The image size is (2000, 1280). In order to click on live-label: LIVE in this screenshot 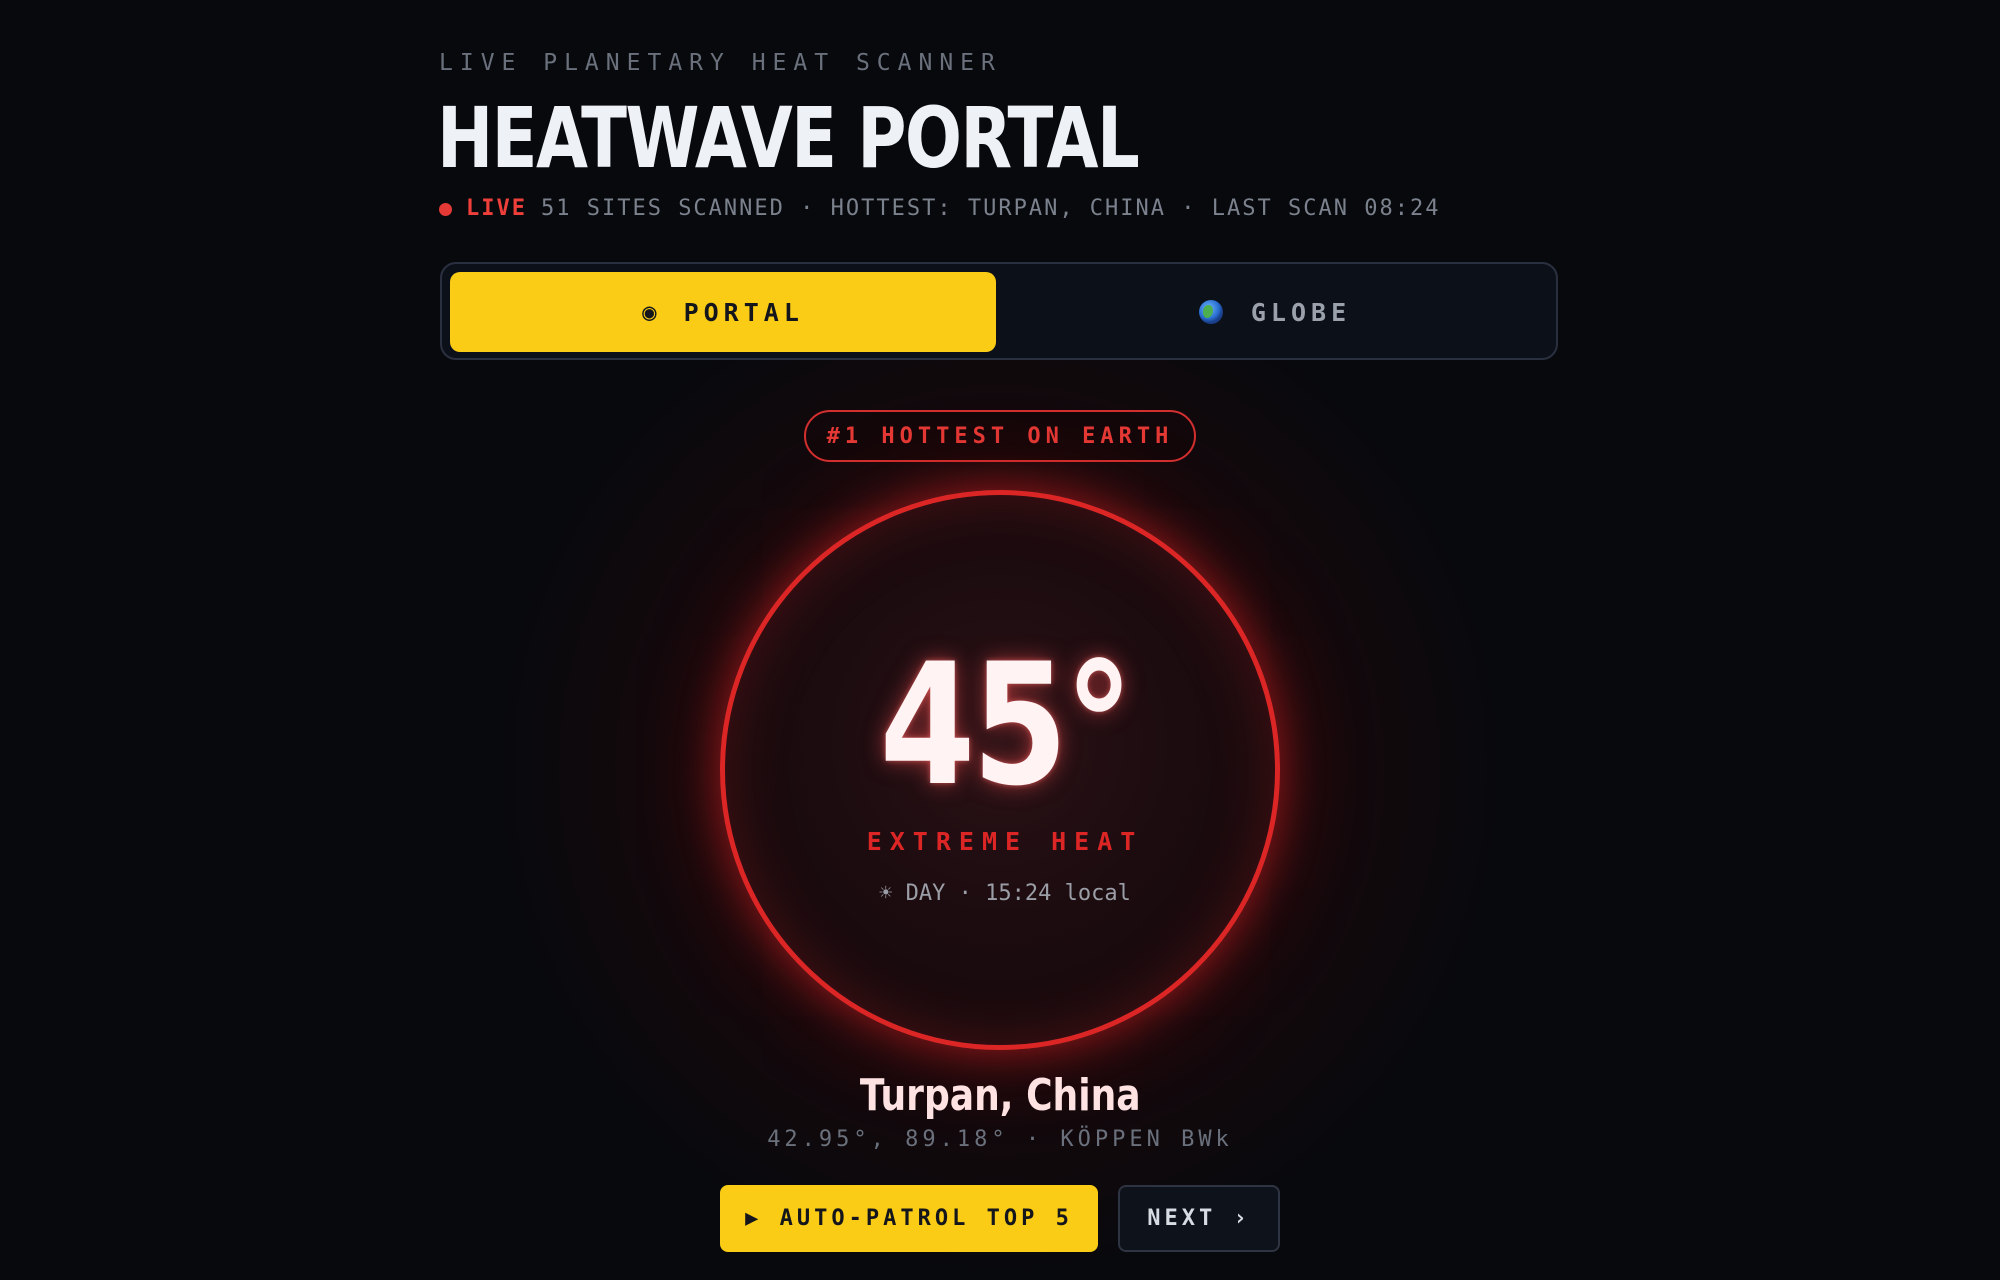, I will do `click(496, 208)`.